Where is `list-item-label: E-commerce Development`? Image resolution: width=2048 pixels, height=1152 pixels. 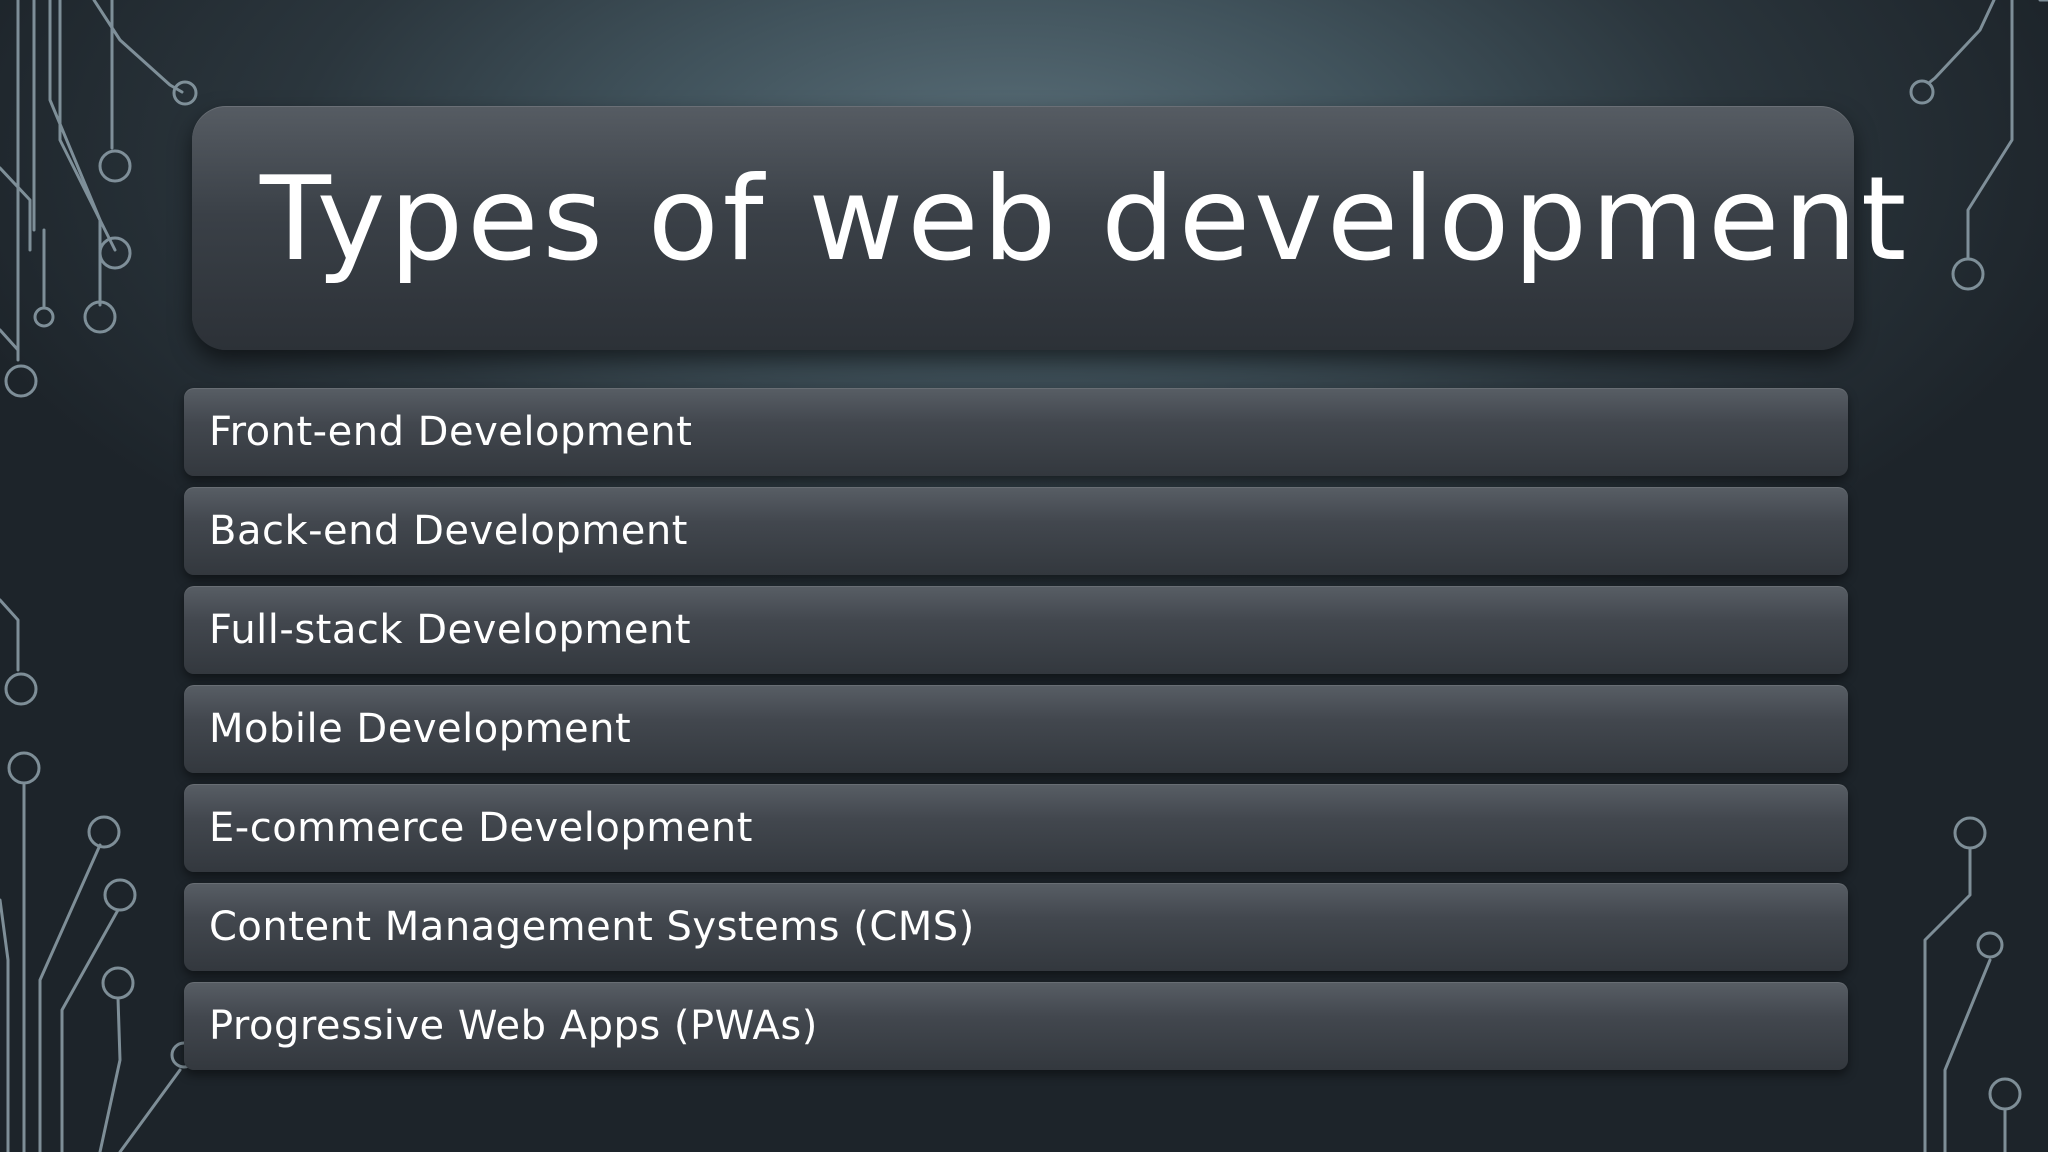
list-item-label: E-commerce Development is located at coordinates (481, 828).